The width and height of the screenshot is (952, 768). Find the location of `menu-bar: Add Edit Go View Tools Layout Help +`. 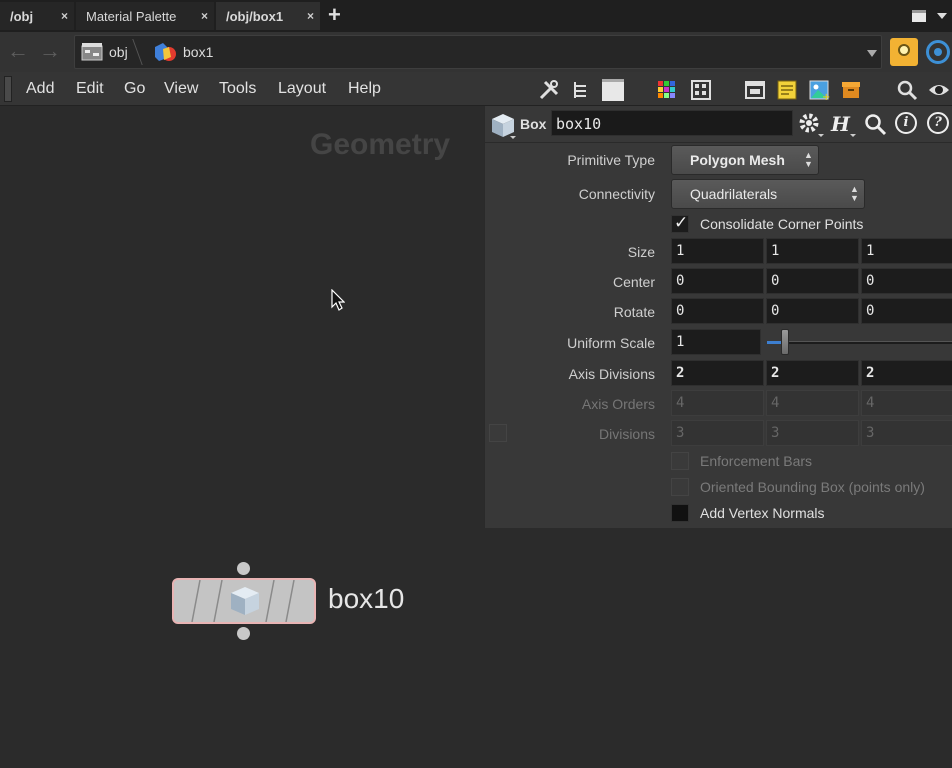

menu-bar: Add Edit Go View Tools Layout Help + is located at coordinates (476, 89).